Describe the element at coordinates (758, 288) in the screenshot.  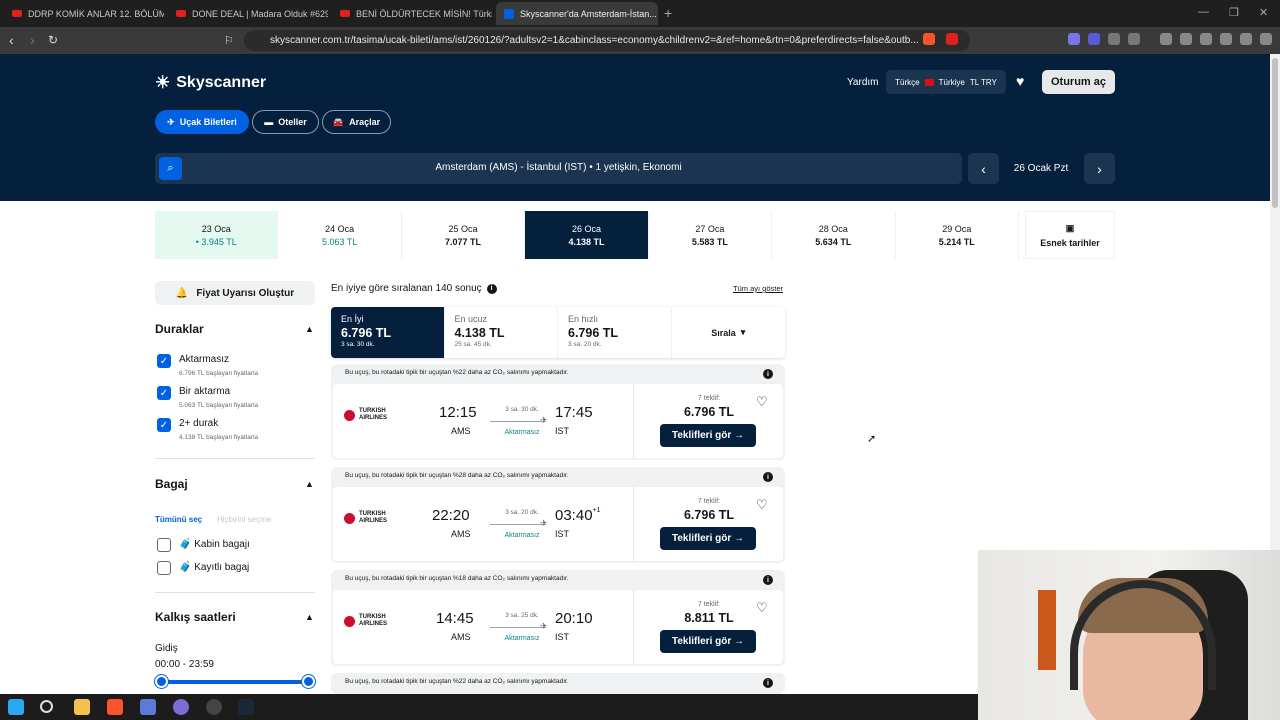
I see `show-whole-month-link: Tüm ayı göster` at that location.